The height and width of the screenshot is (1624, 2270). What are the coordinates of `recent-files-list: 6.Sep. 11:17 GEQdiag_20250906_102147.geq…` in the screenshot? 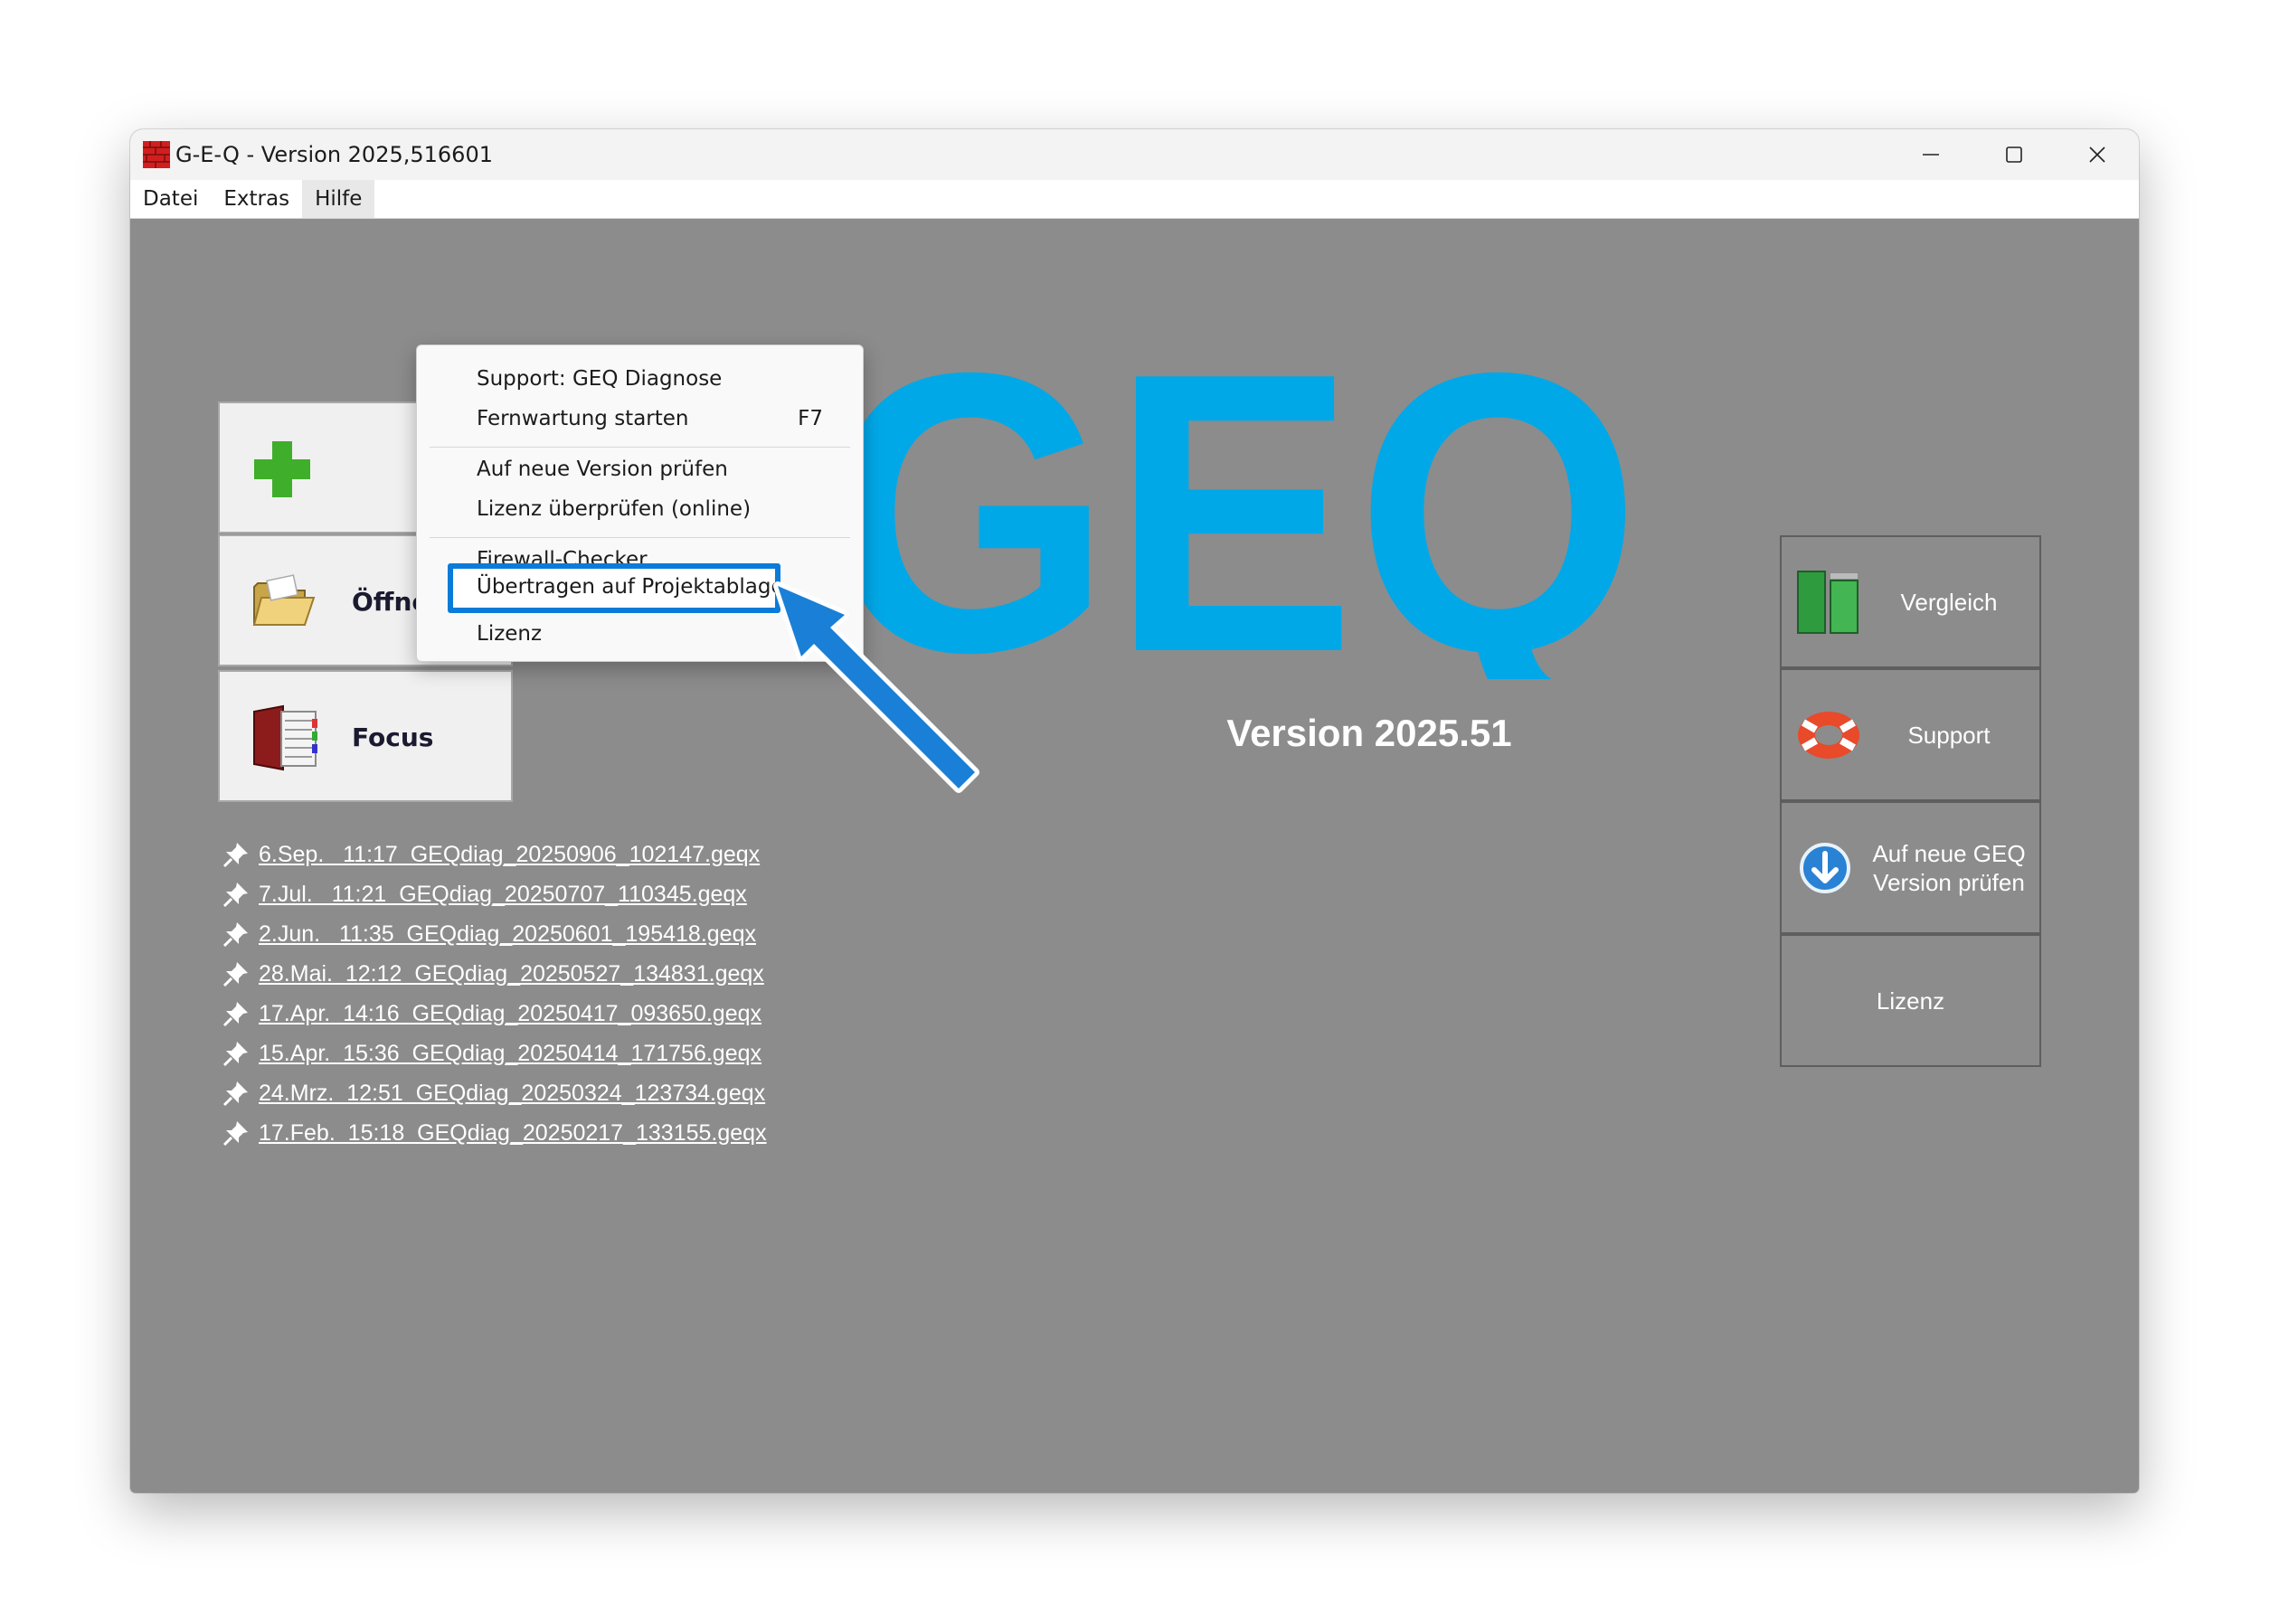 It's located at (494, 994).